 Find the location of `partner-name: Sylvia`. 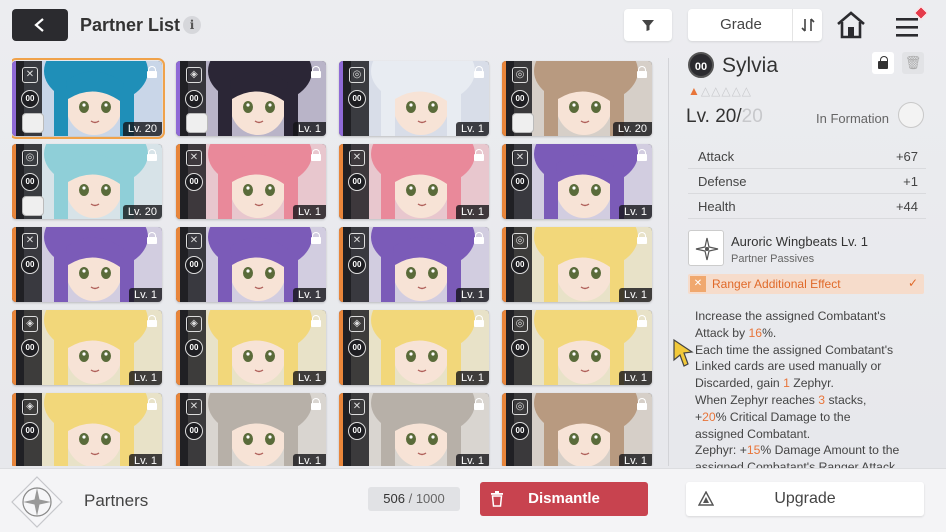

partner-name: Sylvia is located at coordinates (750, 65).